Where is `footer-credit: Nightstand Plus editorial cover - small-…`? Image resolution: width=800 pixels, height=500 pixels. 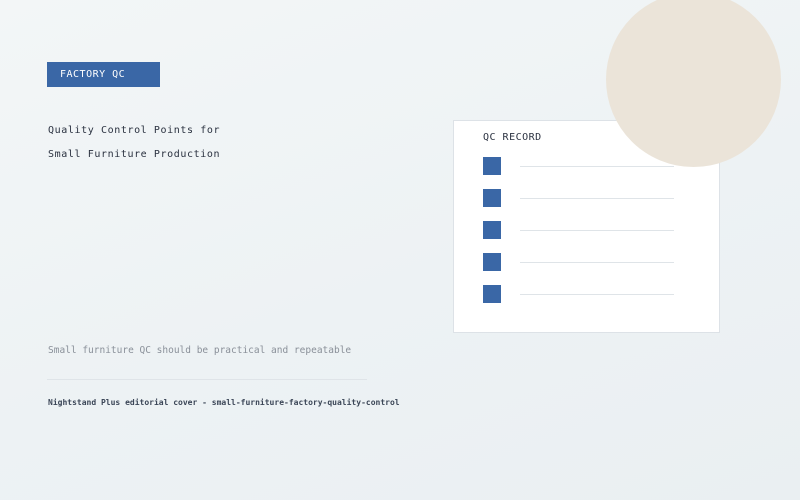
footer-credit: Nightstand Plus editorial cover - small-… is located at coordinates (224, 402).